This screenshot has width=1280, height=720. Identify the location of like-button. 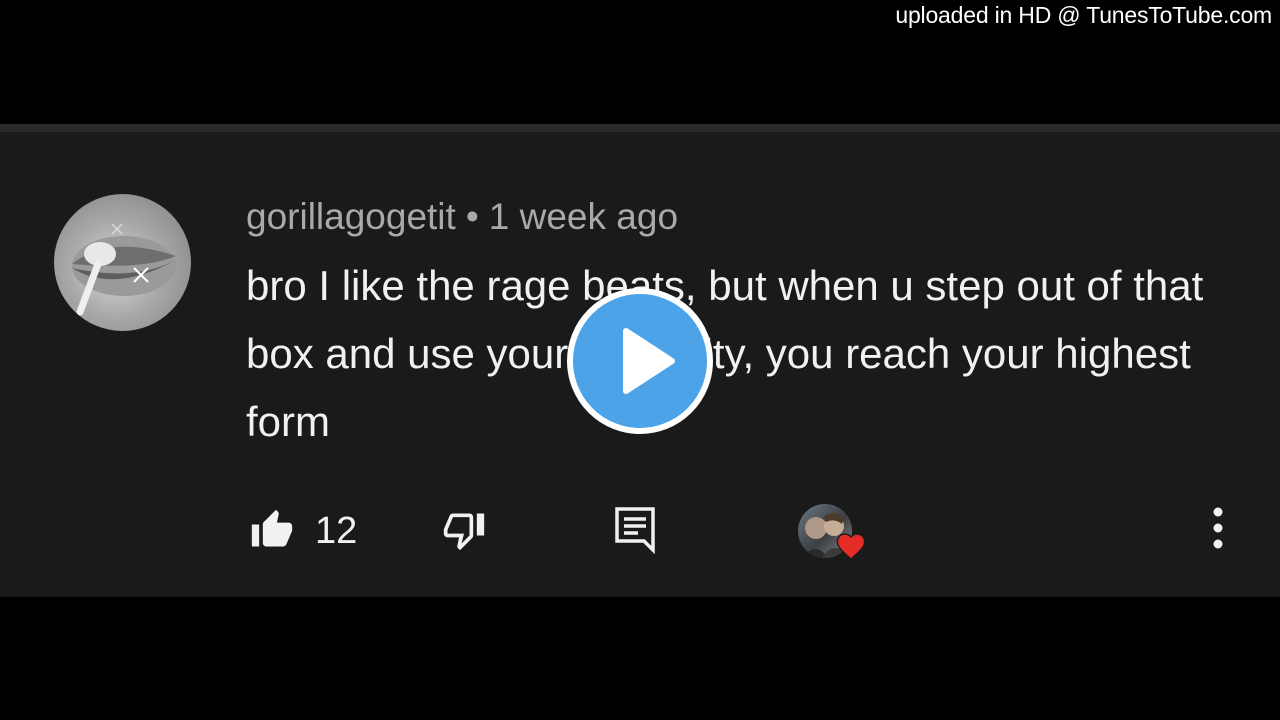
(272, 530).